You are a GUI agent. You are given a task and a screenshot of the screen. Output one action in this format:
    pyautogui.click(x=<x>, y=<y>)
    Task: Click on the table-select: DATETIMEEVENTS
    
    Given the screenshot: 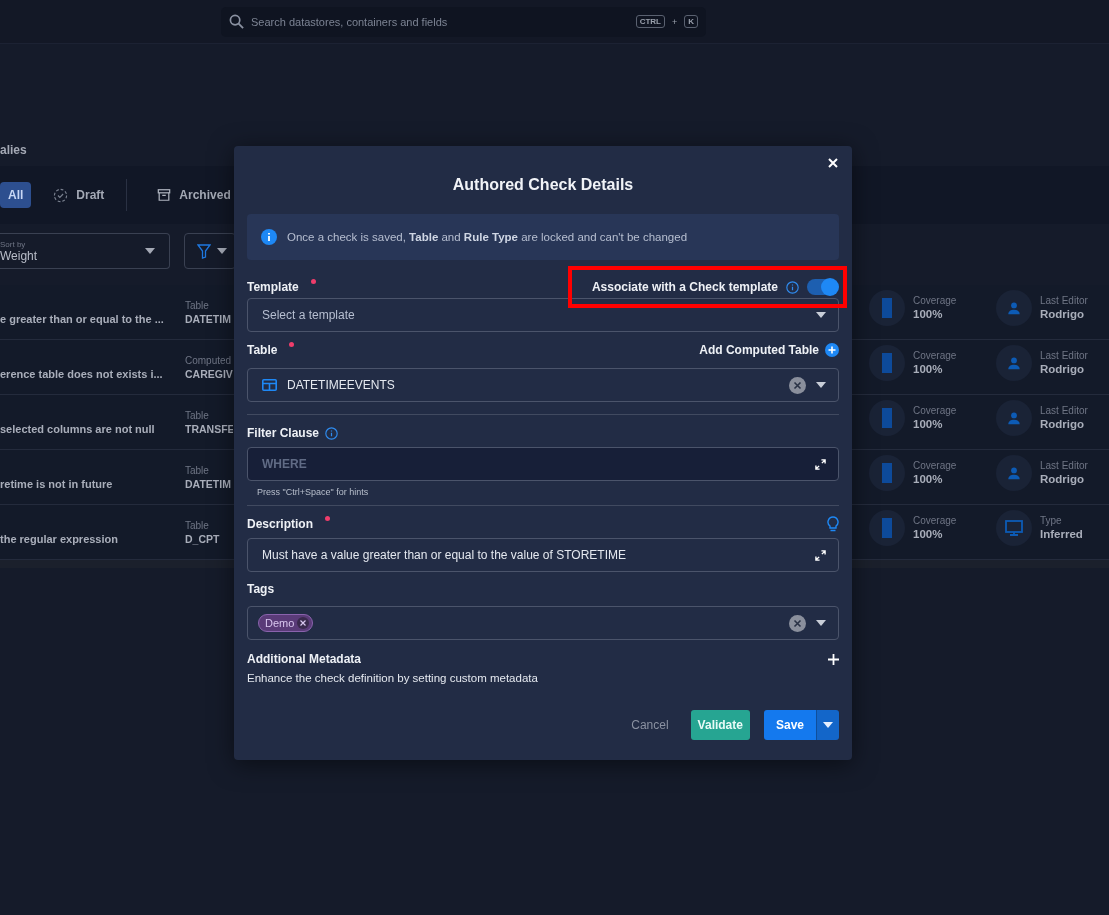 What is the action you would take?
    pyautogui.click(x=543, y=385)
    